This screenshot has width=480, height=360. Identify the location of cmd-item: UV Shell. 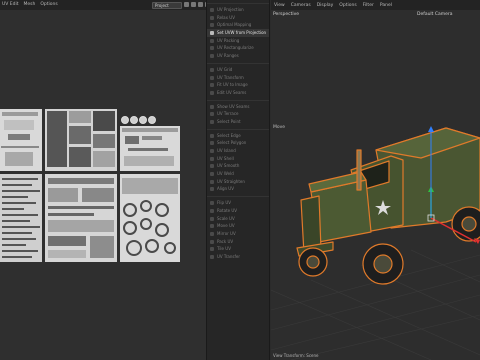
(238, 159).